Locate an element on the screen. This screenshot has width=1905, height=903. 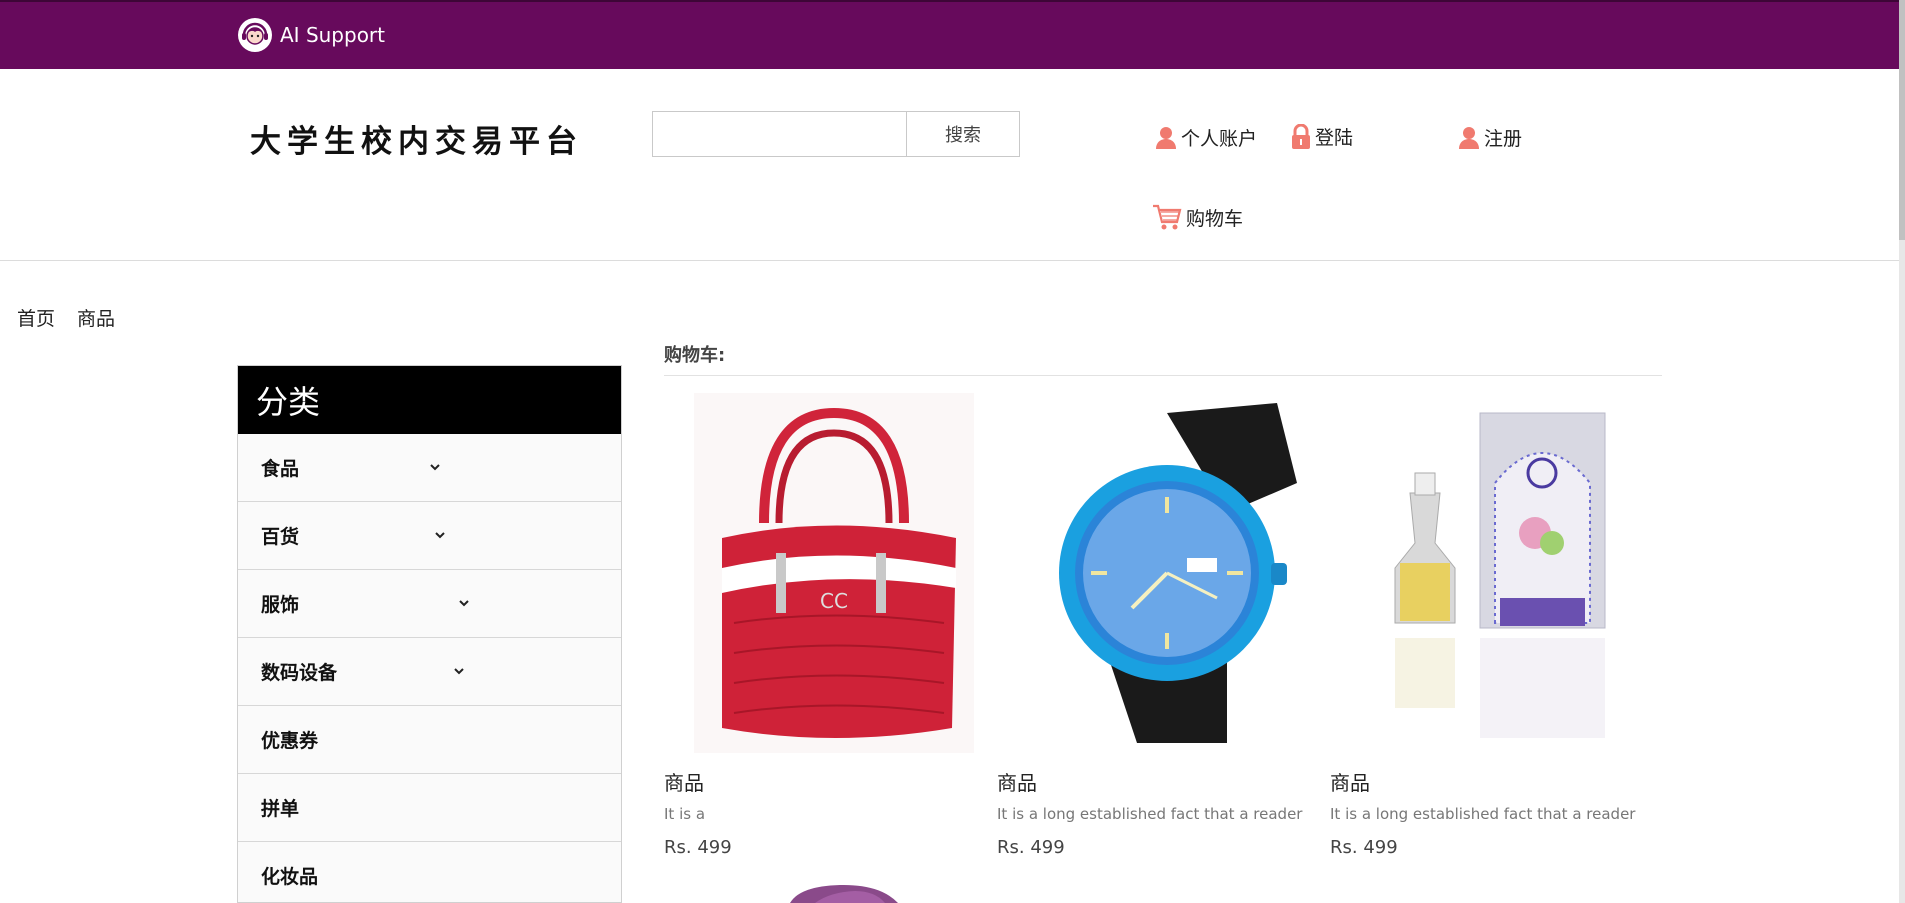
product-card: CC 商品 It is a Rs. 499 is located at coordinates (824, 625).